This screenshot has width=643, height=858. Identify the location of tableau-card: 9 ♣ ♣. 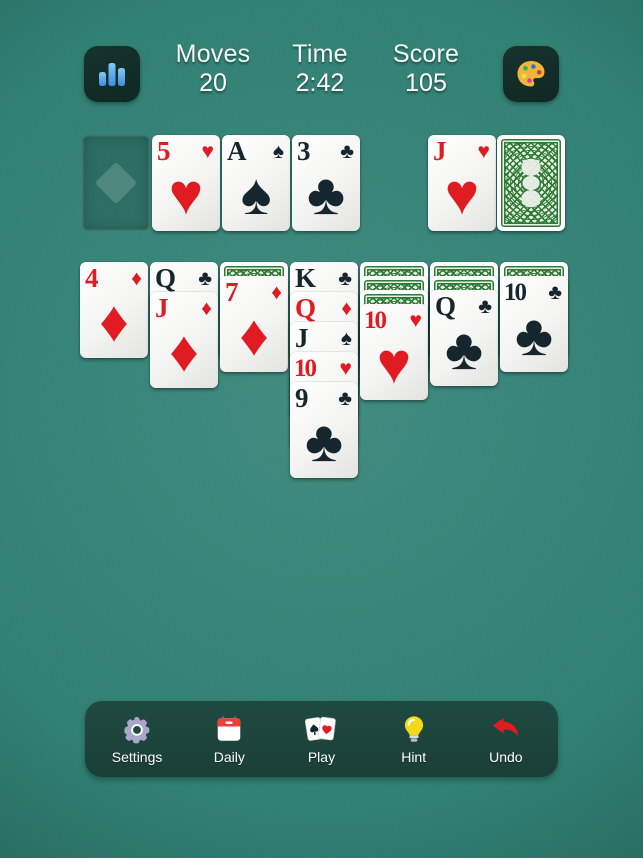
(324, 430).